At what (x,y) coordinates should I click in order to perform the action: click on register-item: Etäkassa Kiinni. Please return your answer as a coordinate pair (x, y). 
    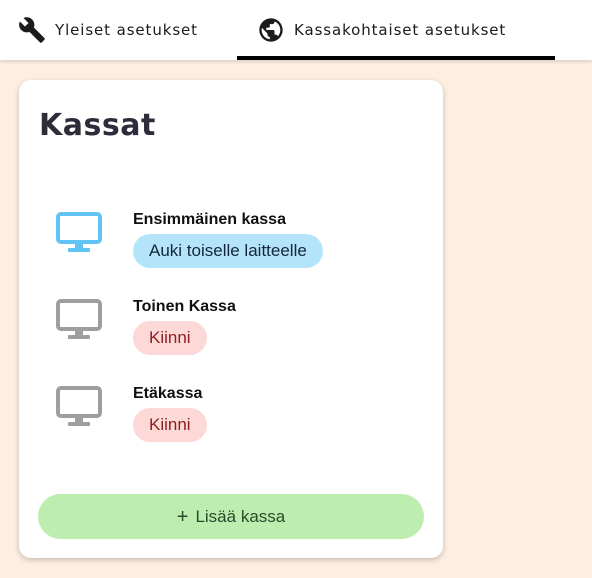
    Looking at the image, I should click on (245, 415).